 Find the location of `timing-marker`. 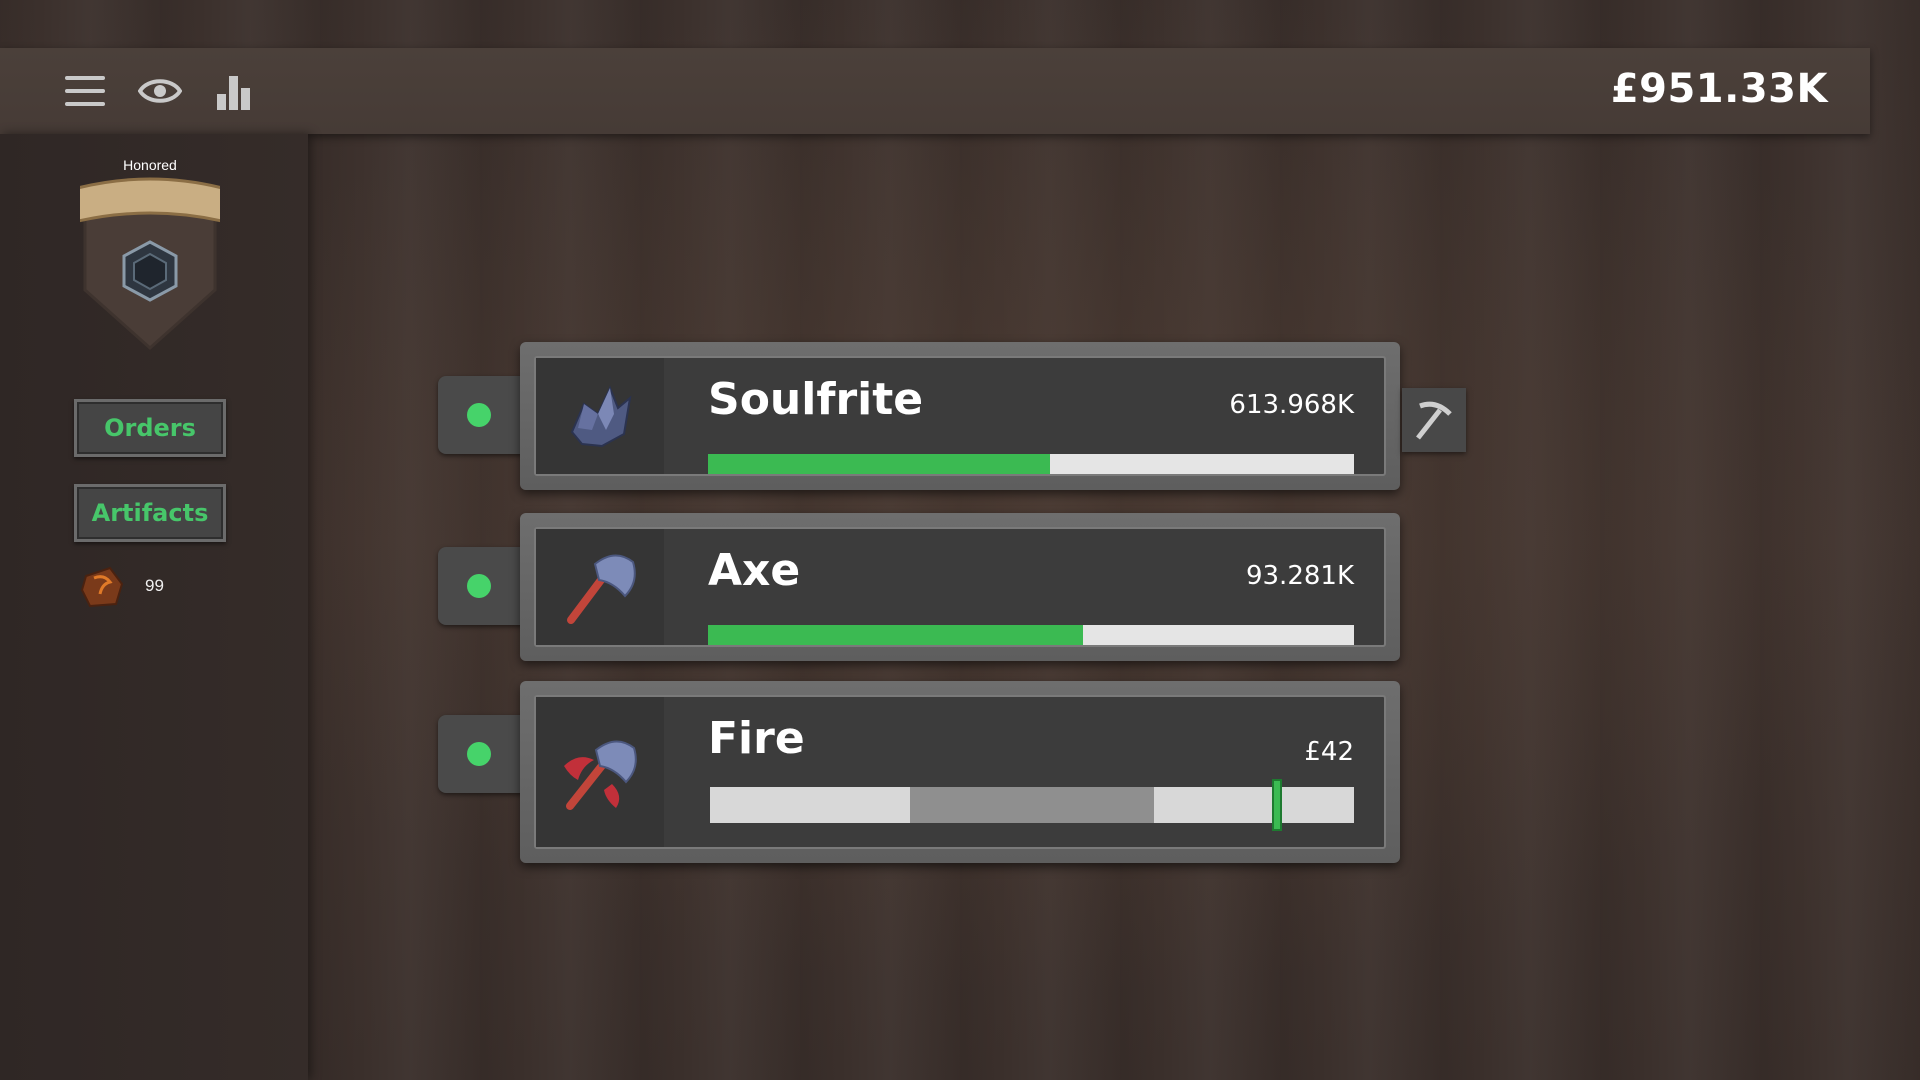

timing-marker is located at coordinates (1276, 805).